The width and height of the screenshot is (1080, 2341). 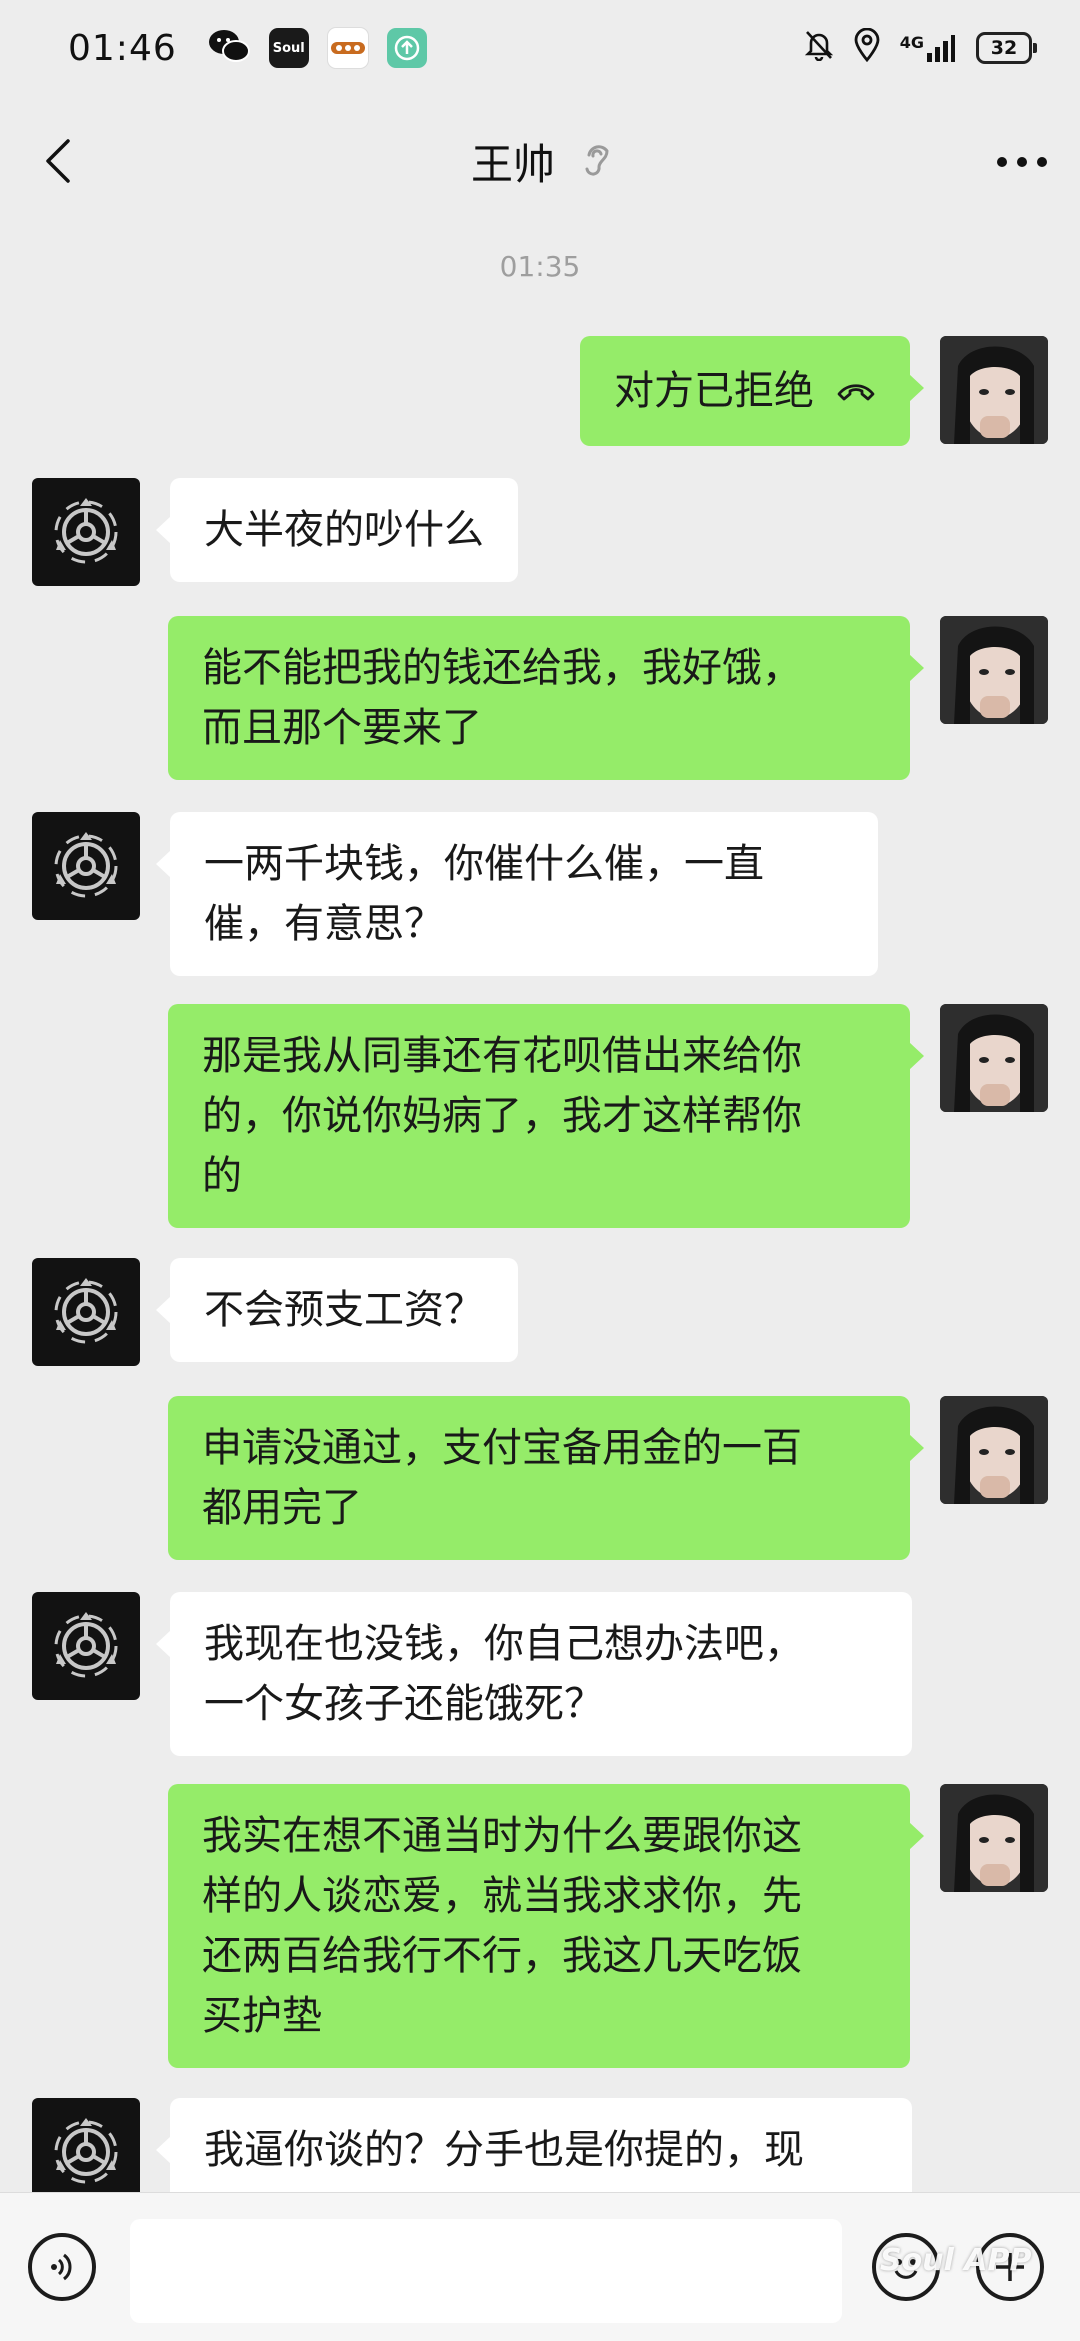 I want to click on call-status-bubble: 对方已拒绝, so click(x=752, y=391).